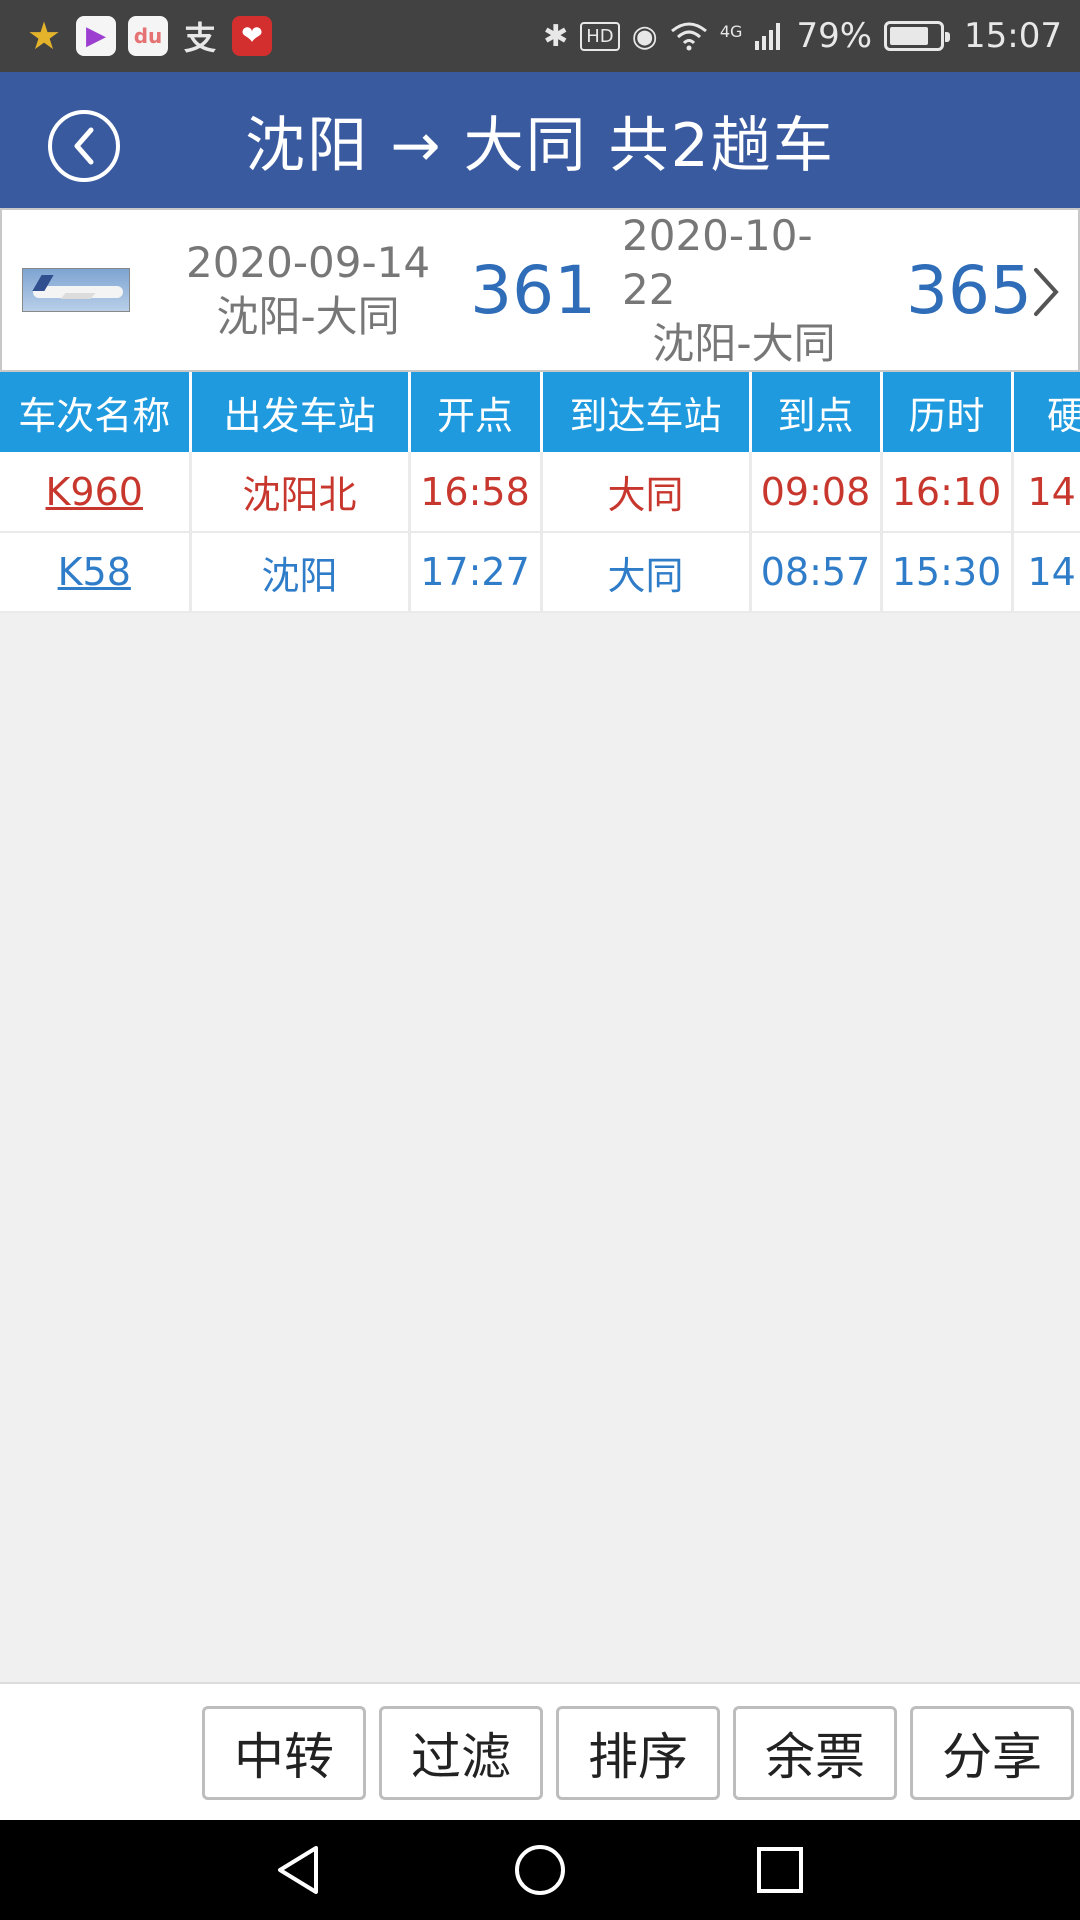 This screenshot has width=1080, height=1920. What do you see at coordinates (252, 36) in the screenshot?
I see `shop-app-icon: ❤` at bounding box center [252, 36].